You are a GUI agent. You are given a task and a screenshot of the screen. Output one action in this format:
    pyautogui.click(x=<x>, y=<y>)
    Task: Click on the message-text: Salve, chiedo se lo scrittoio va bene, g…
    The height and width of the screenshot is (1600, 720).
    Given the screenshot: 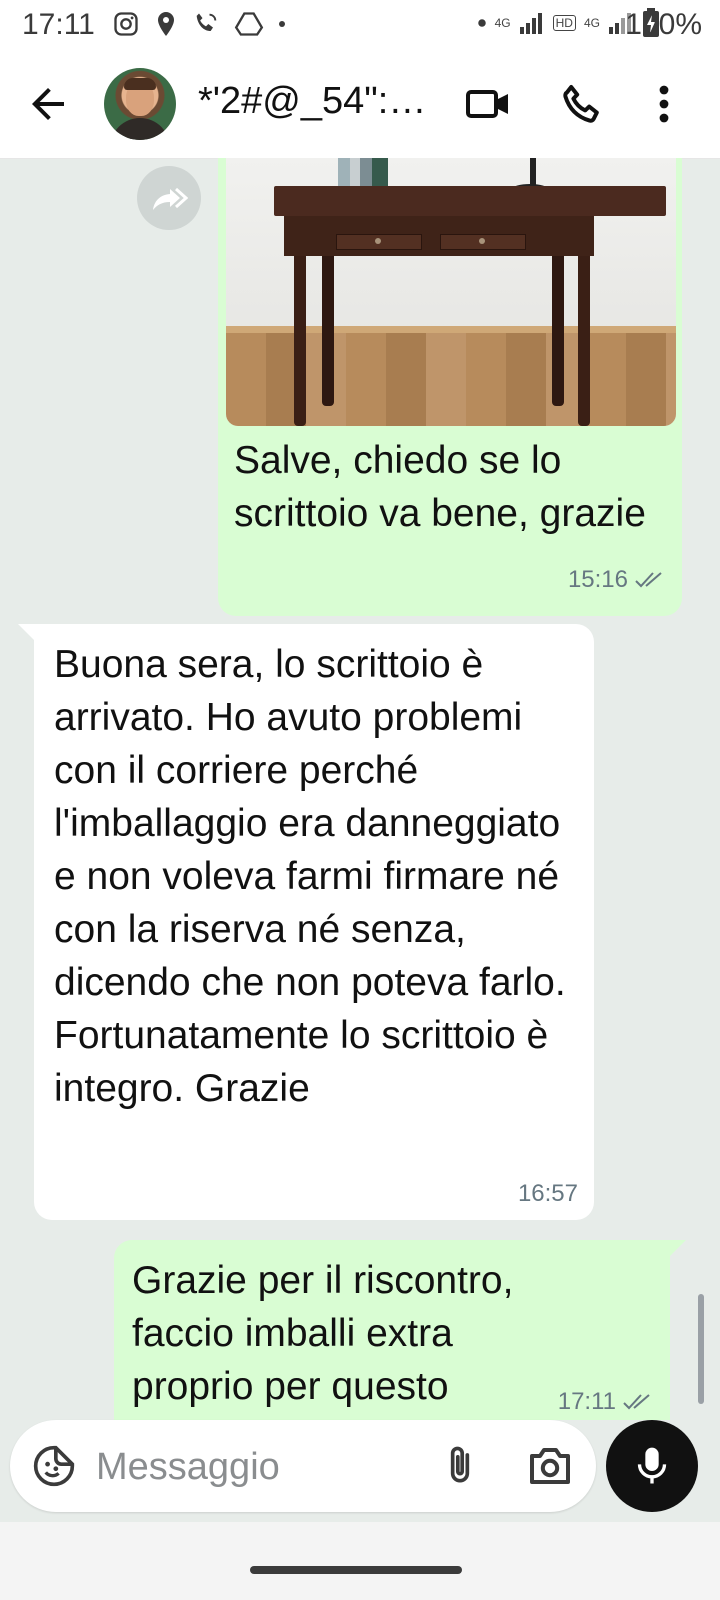 What is the action you would take?
    pyautogui.click(x=440, y=487)
    